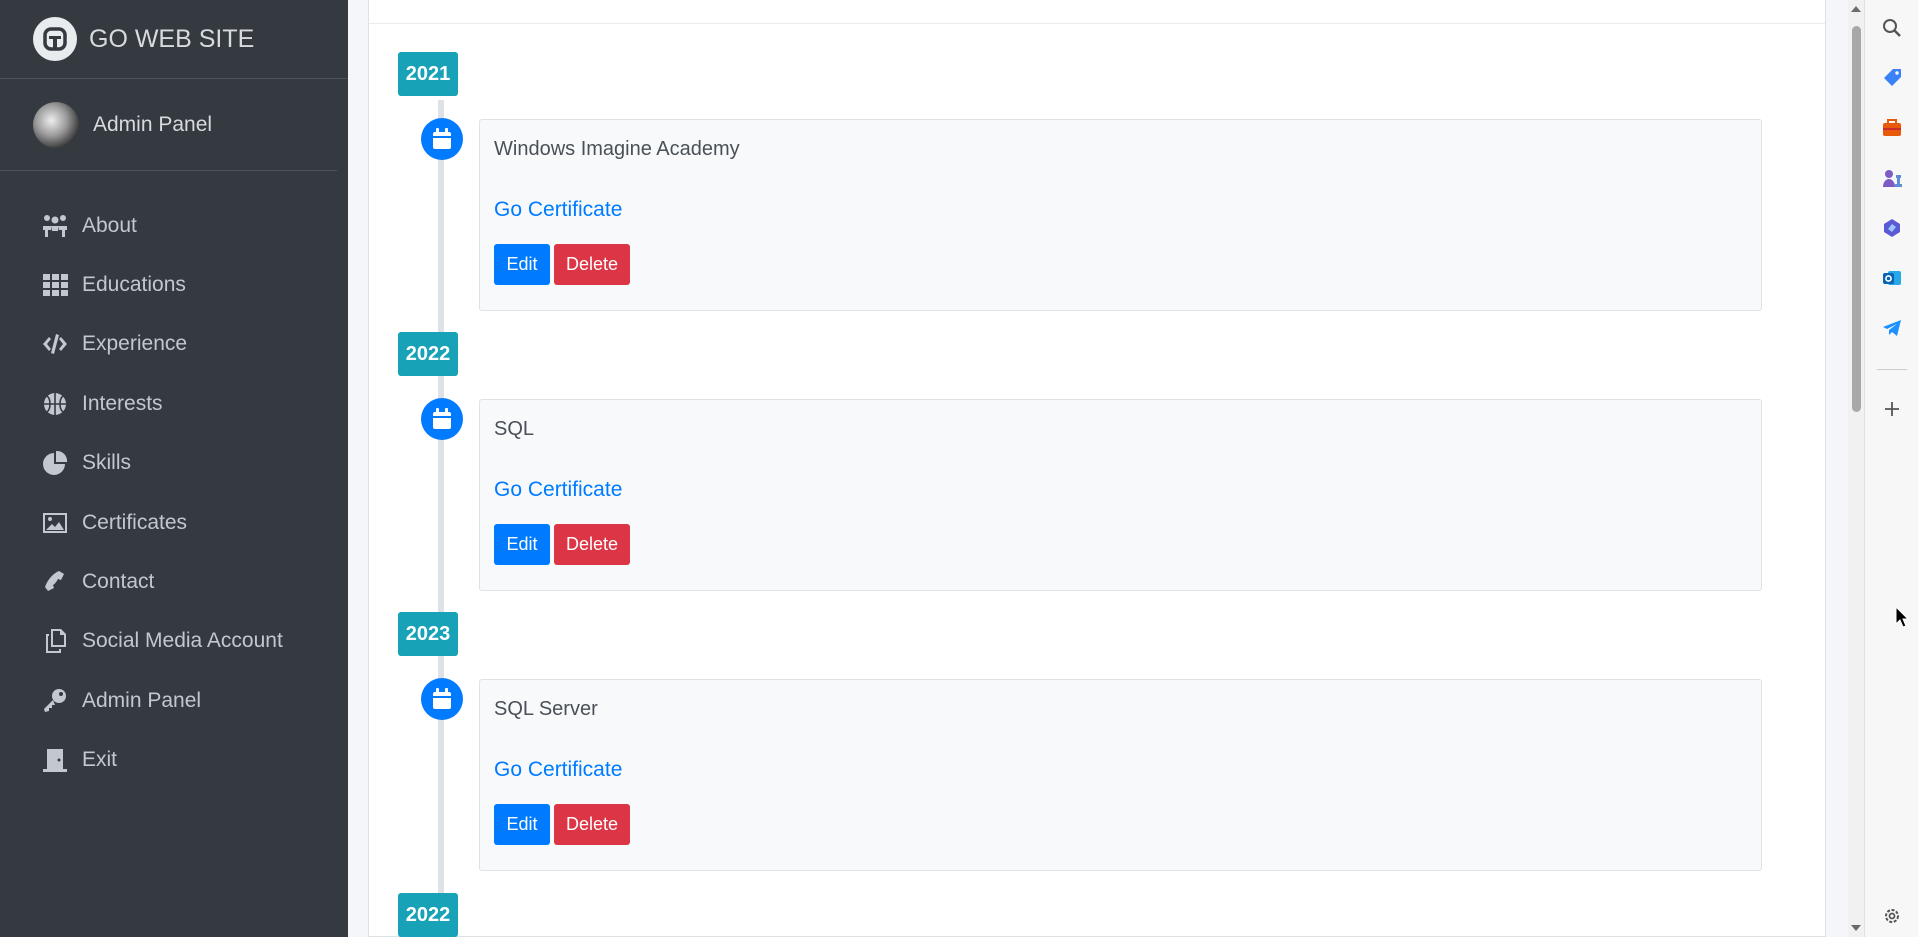  What do you see at coordinates (1892, 28) in the screenshot?
I see `search-icon` at bounding box center [1892, 28].